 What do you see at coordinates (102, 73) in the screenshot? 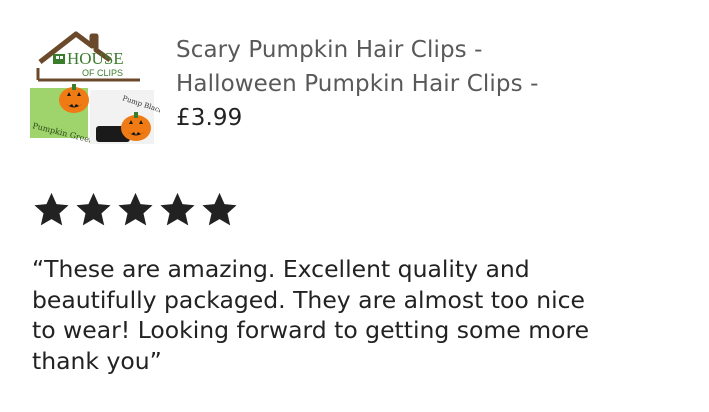
I see `brand-line-2: OF CLIPS` at bounding box center [102, 73].